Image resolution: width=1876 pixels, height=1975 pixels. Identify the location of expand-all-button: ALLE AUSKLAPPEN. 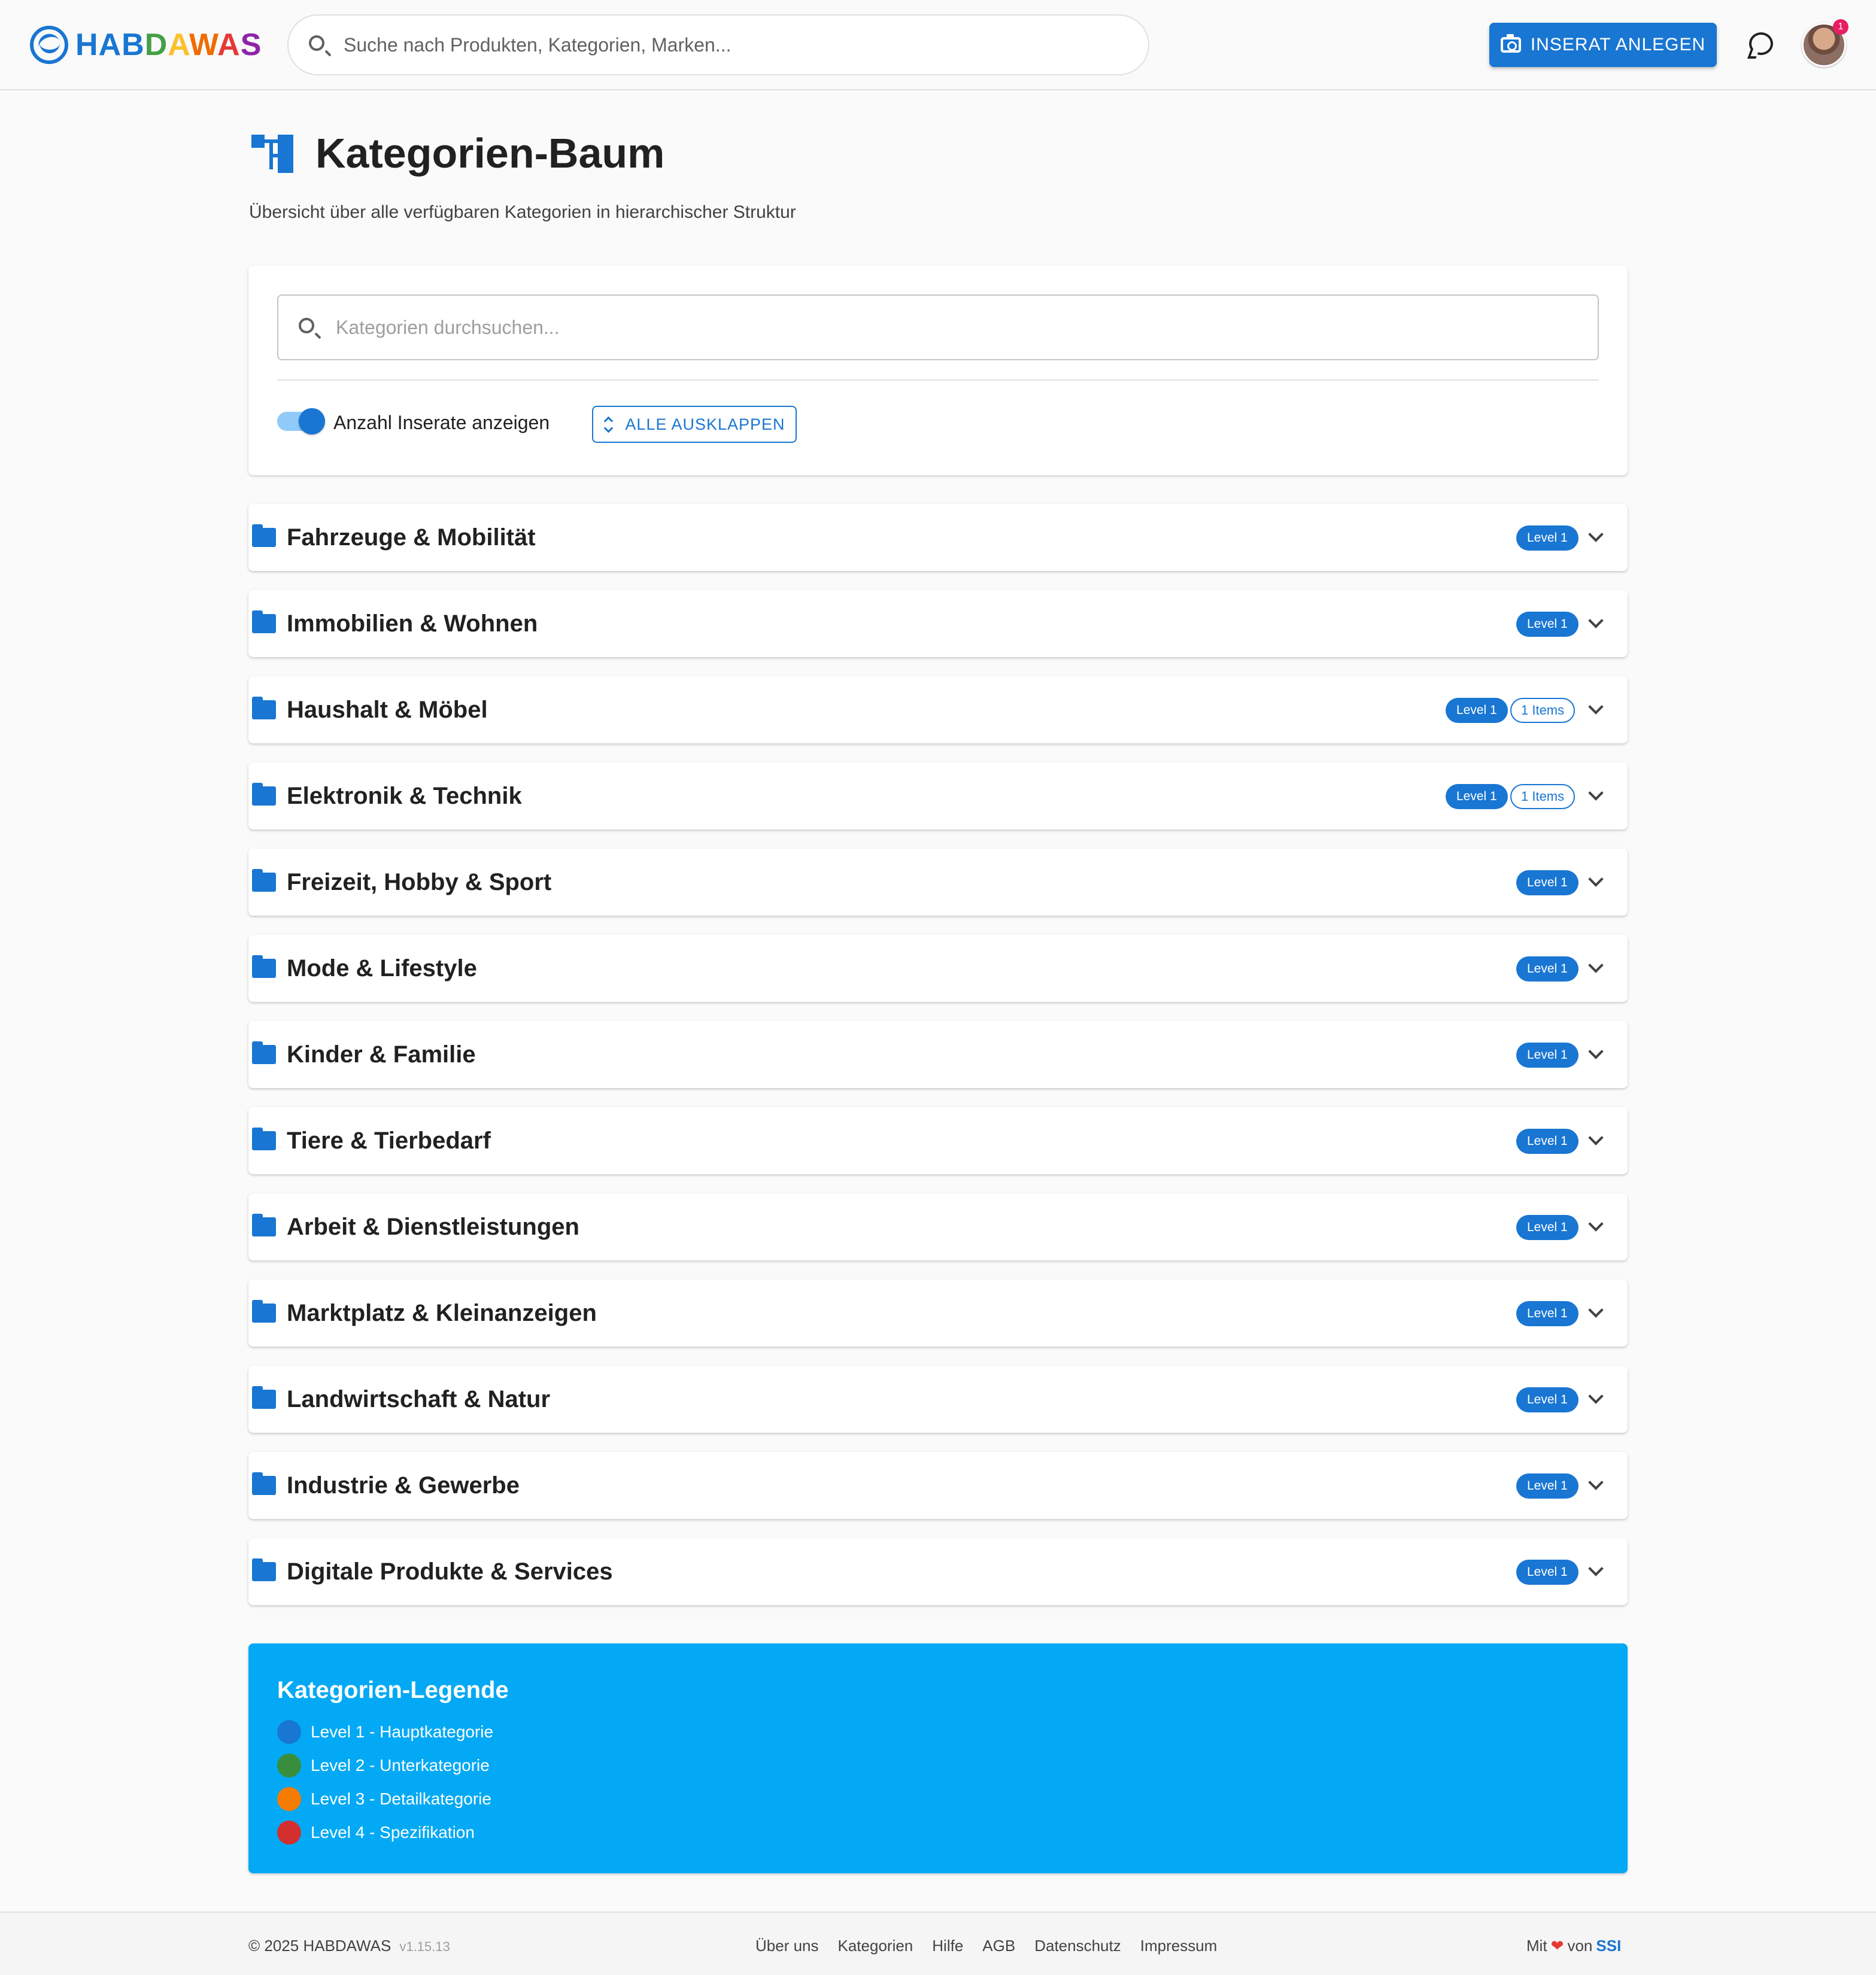
(695, 425).